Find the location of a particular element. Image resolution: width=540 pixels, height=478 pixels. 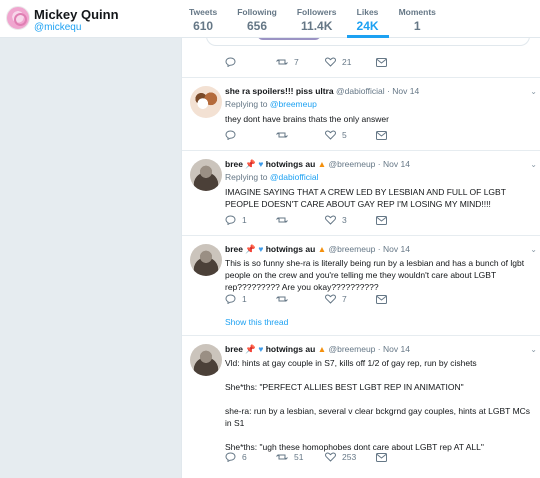

reply-count: 6 is located at coordinates (244, 457).